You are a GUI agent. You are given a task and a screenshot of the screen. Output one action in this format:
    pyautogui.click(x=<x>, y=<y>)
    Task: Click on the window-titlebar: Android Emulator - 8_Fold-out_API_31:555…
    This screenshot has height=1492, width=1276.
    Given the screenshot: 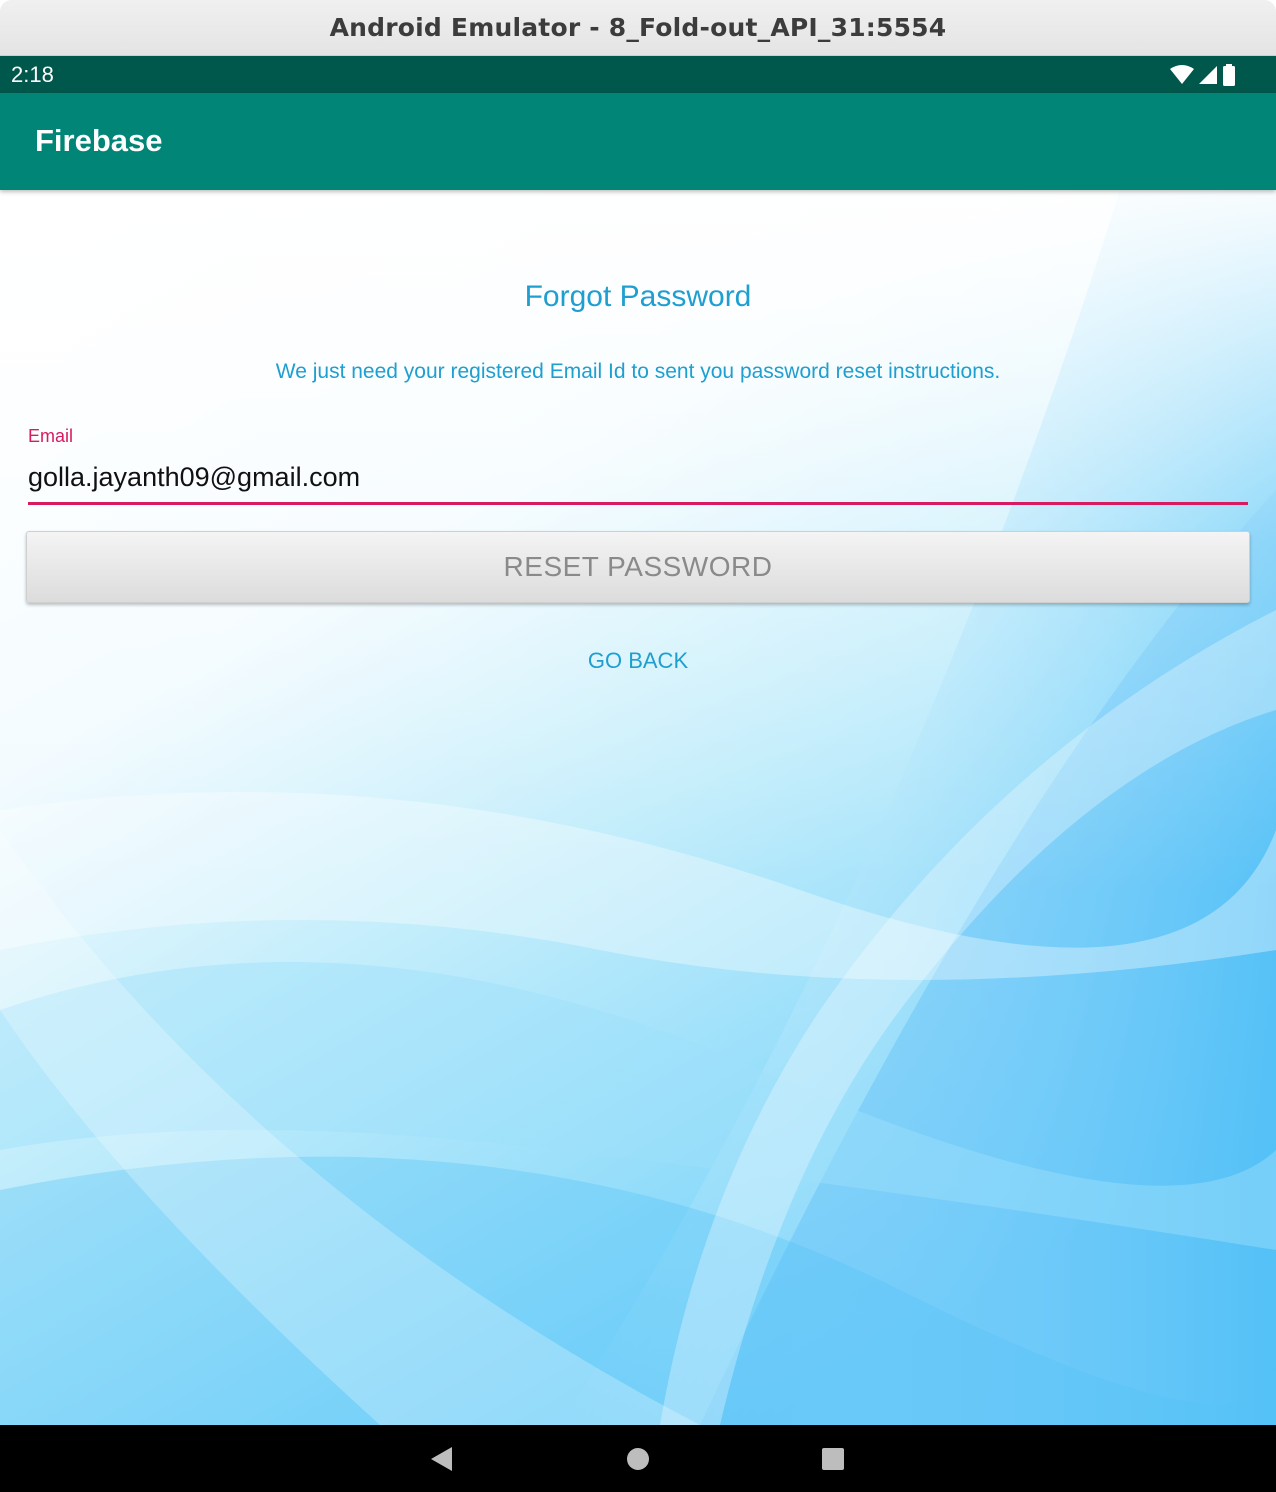 What is the action you would take?
    pyautogui.click(x=638, y=28)
    